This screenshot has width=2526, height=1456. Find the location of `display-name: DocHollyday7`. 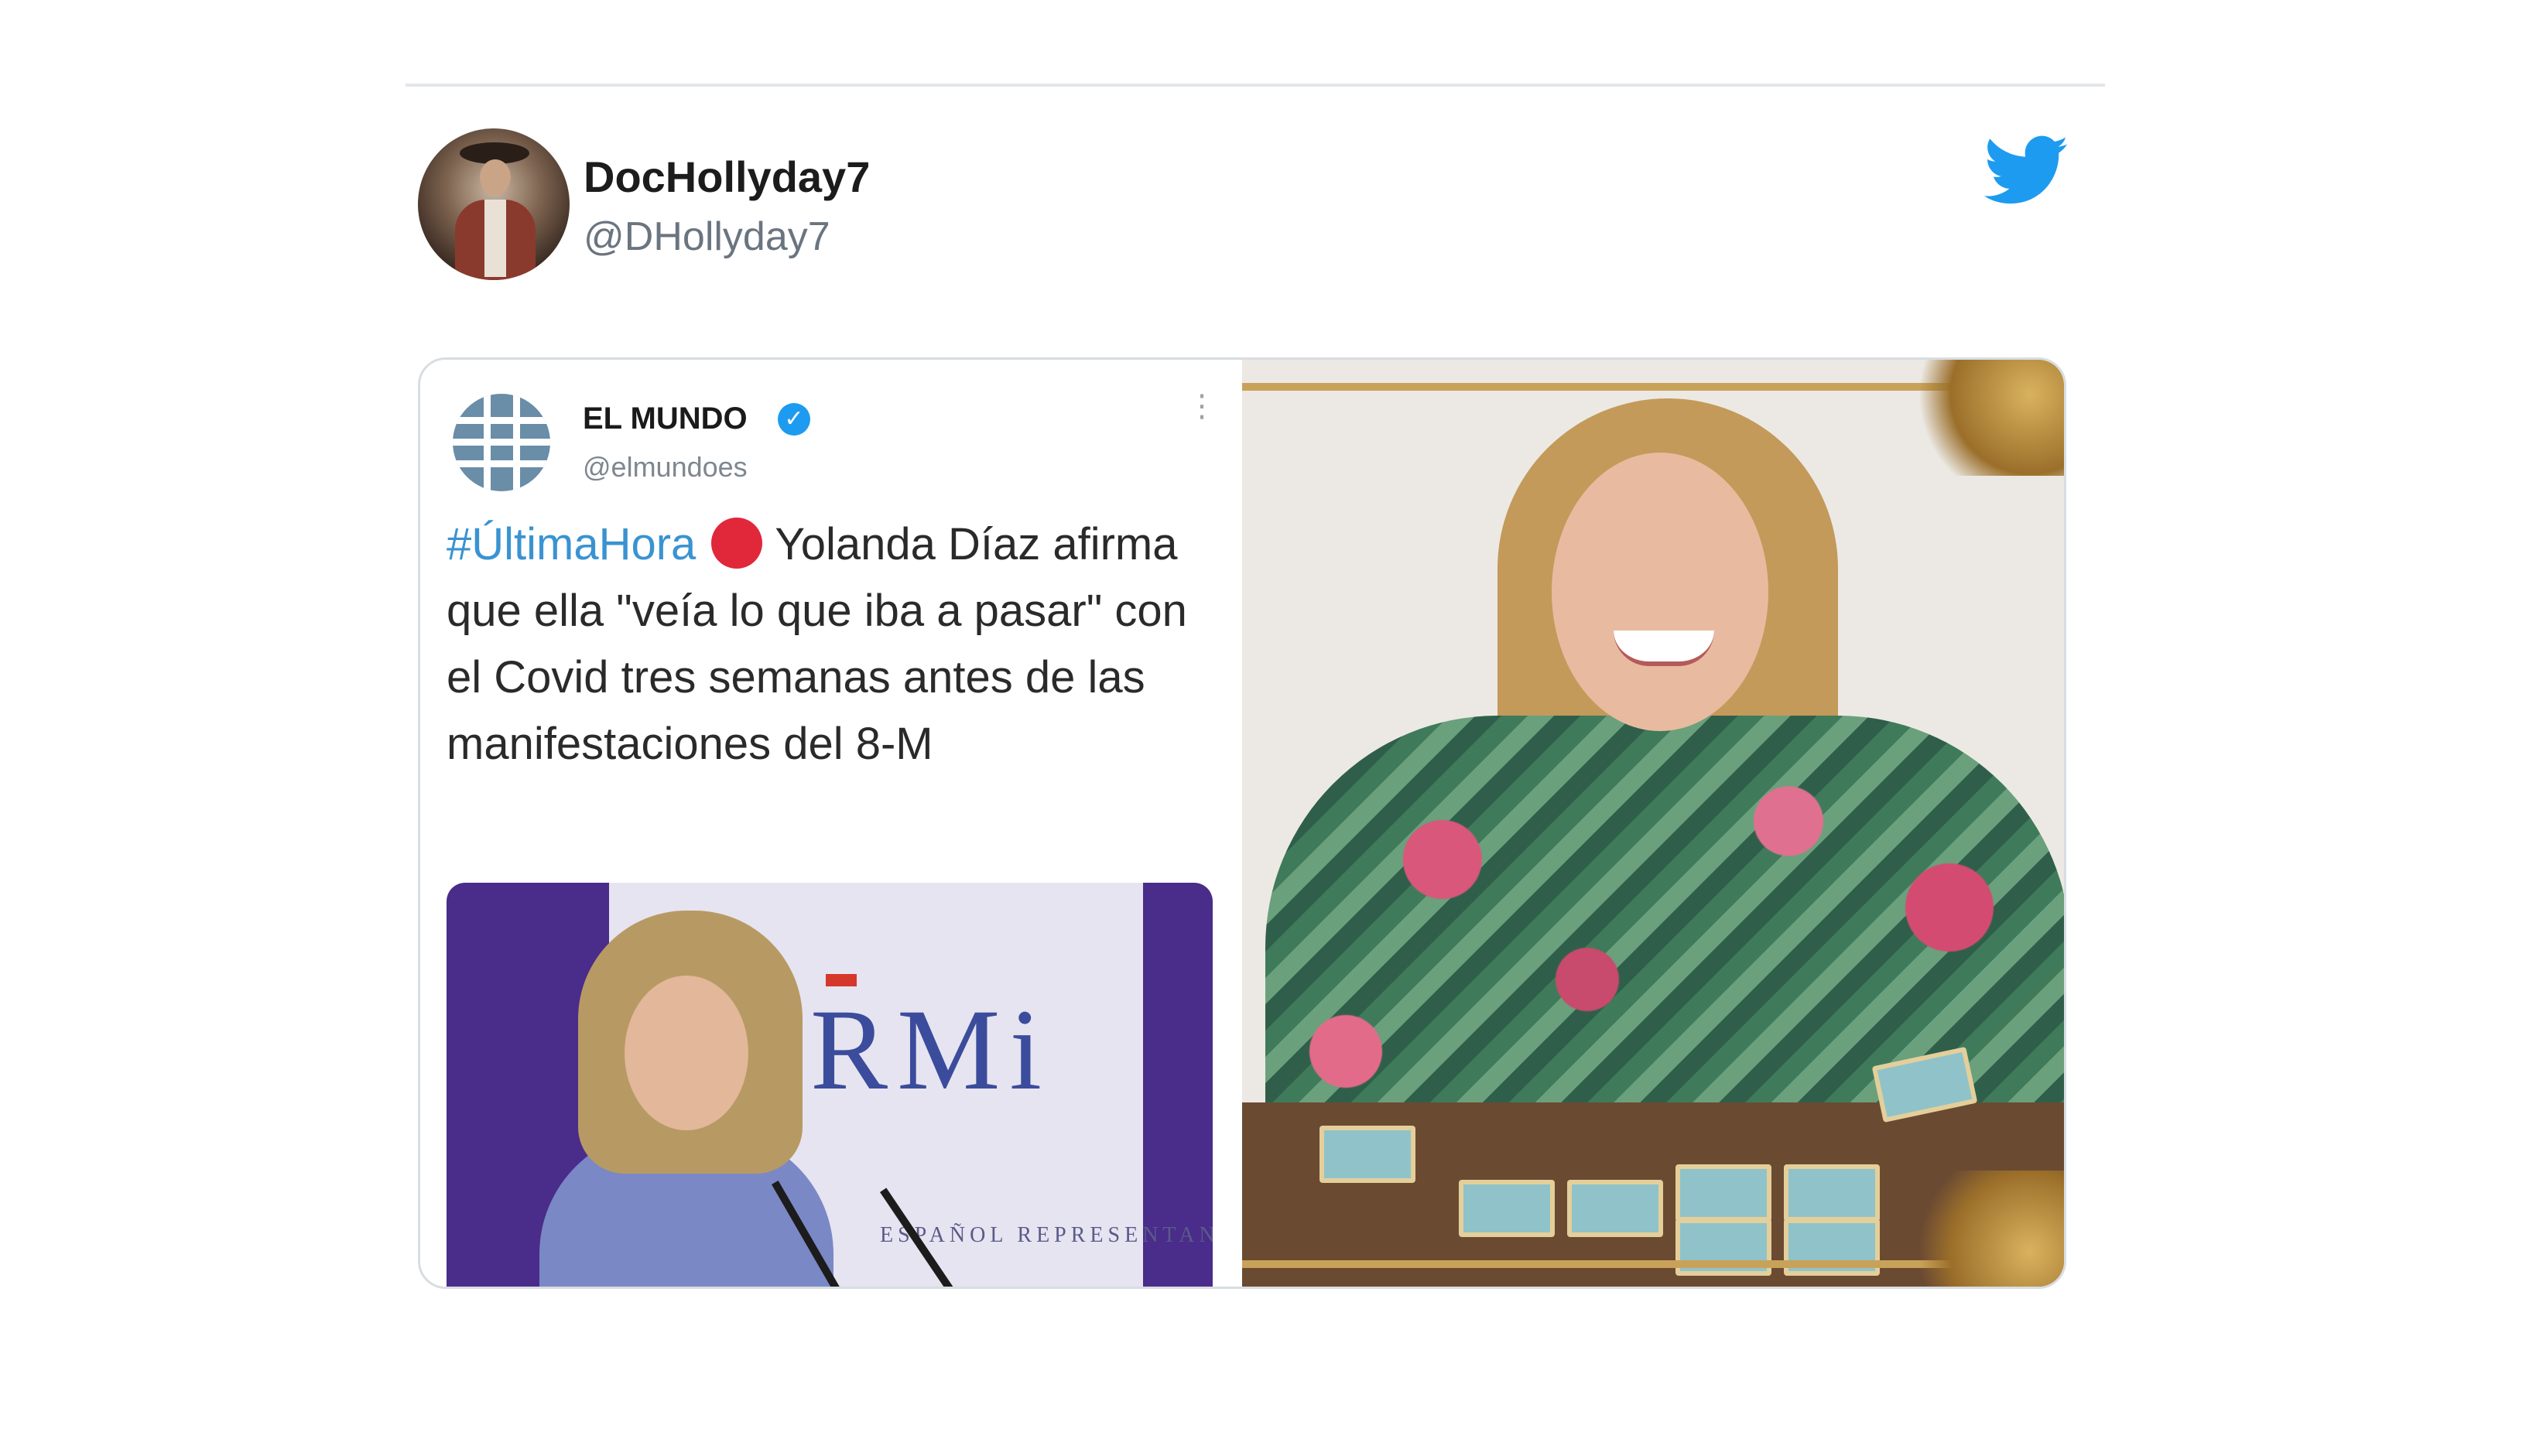

display-name: DocHollyday7 is located at coordinates (727, 177).